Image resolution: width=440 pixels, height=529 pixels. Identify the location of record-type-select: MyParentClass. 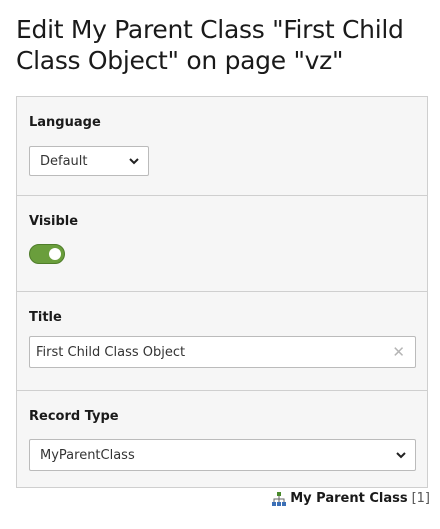
(222, 455).